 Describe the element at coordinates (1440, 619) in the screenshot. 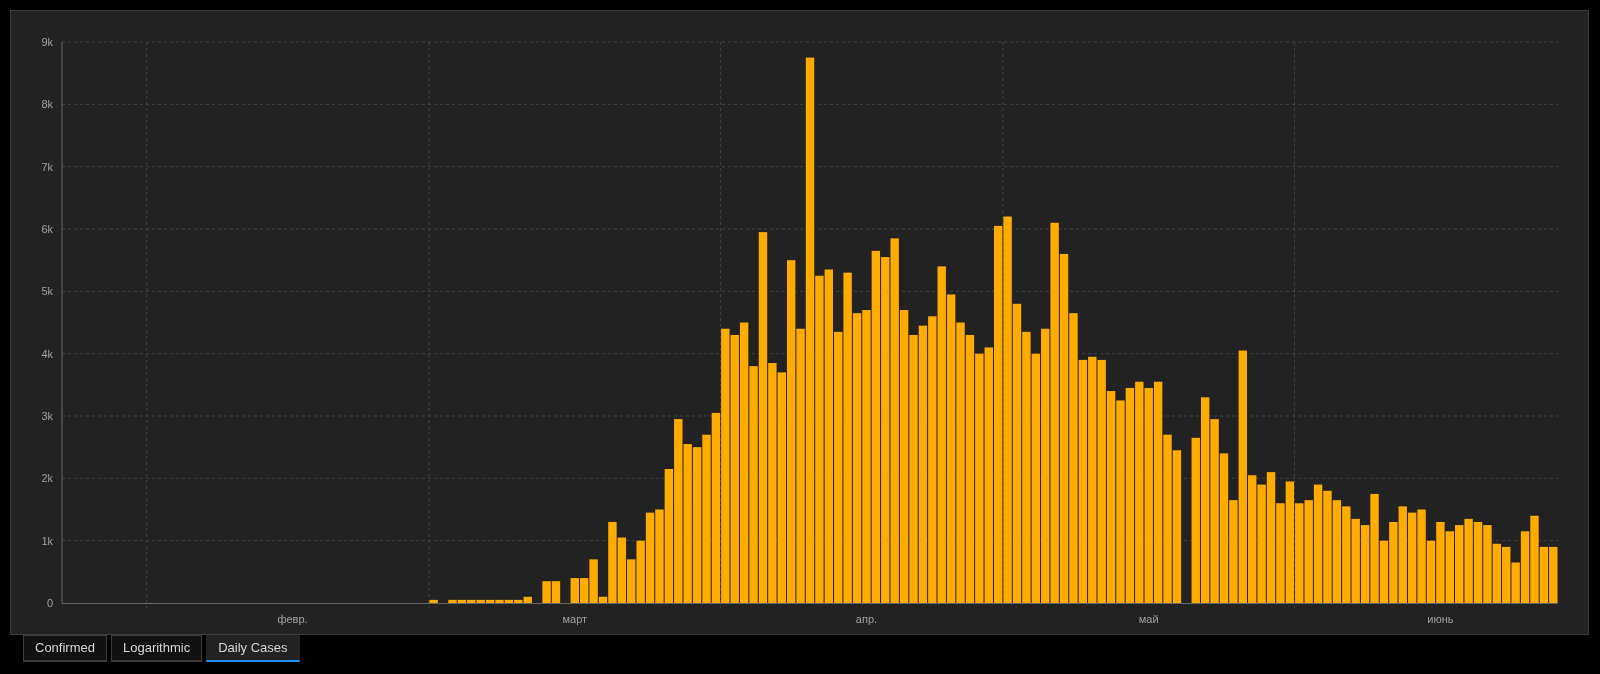

I see `axis-label: июнь` at that location.